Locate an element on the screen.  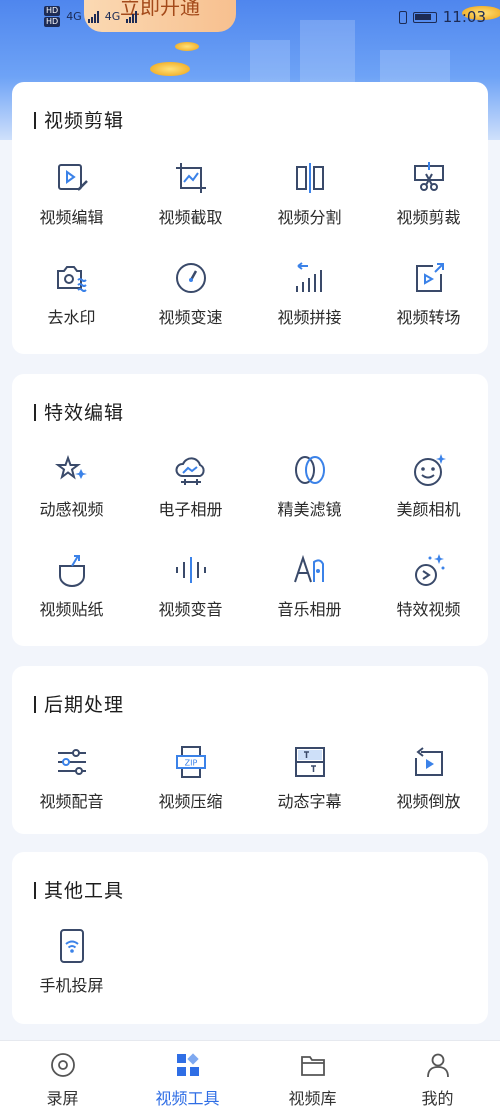
crop-frame-icon is located at coordinates (190, 178).